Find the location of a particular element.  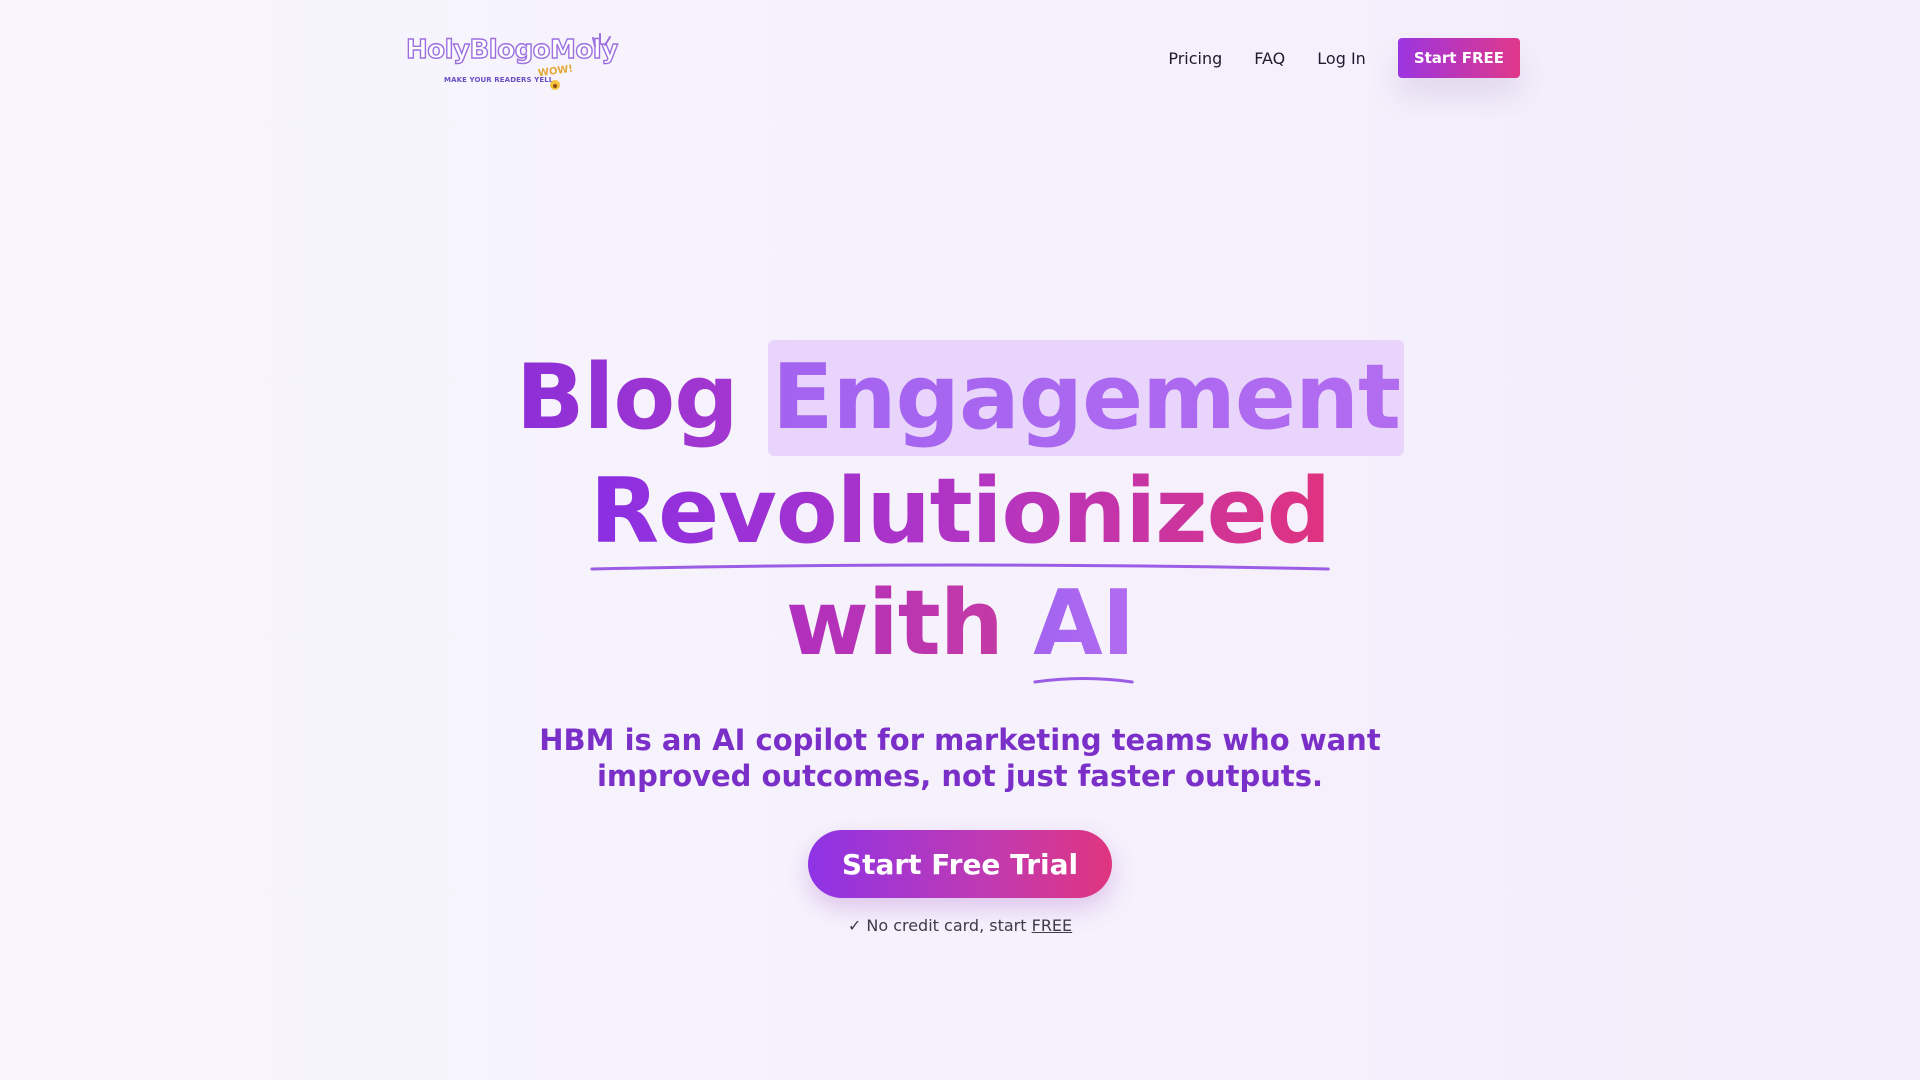

headline-highlight: Engagement is located at coordinates (1086, 398).